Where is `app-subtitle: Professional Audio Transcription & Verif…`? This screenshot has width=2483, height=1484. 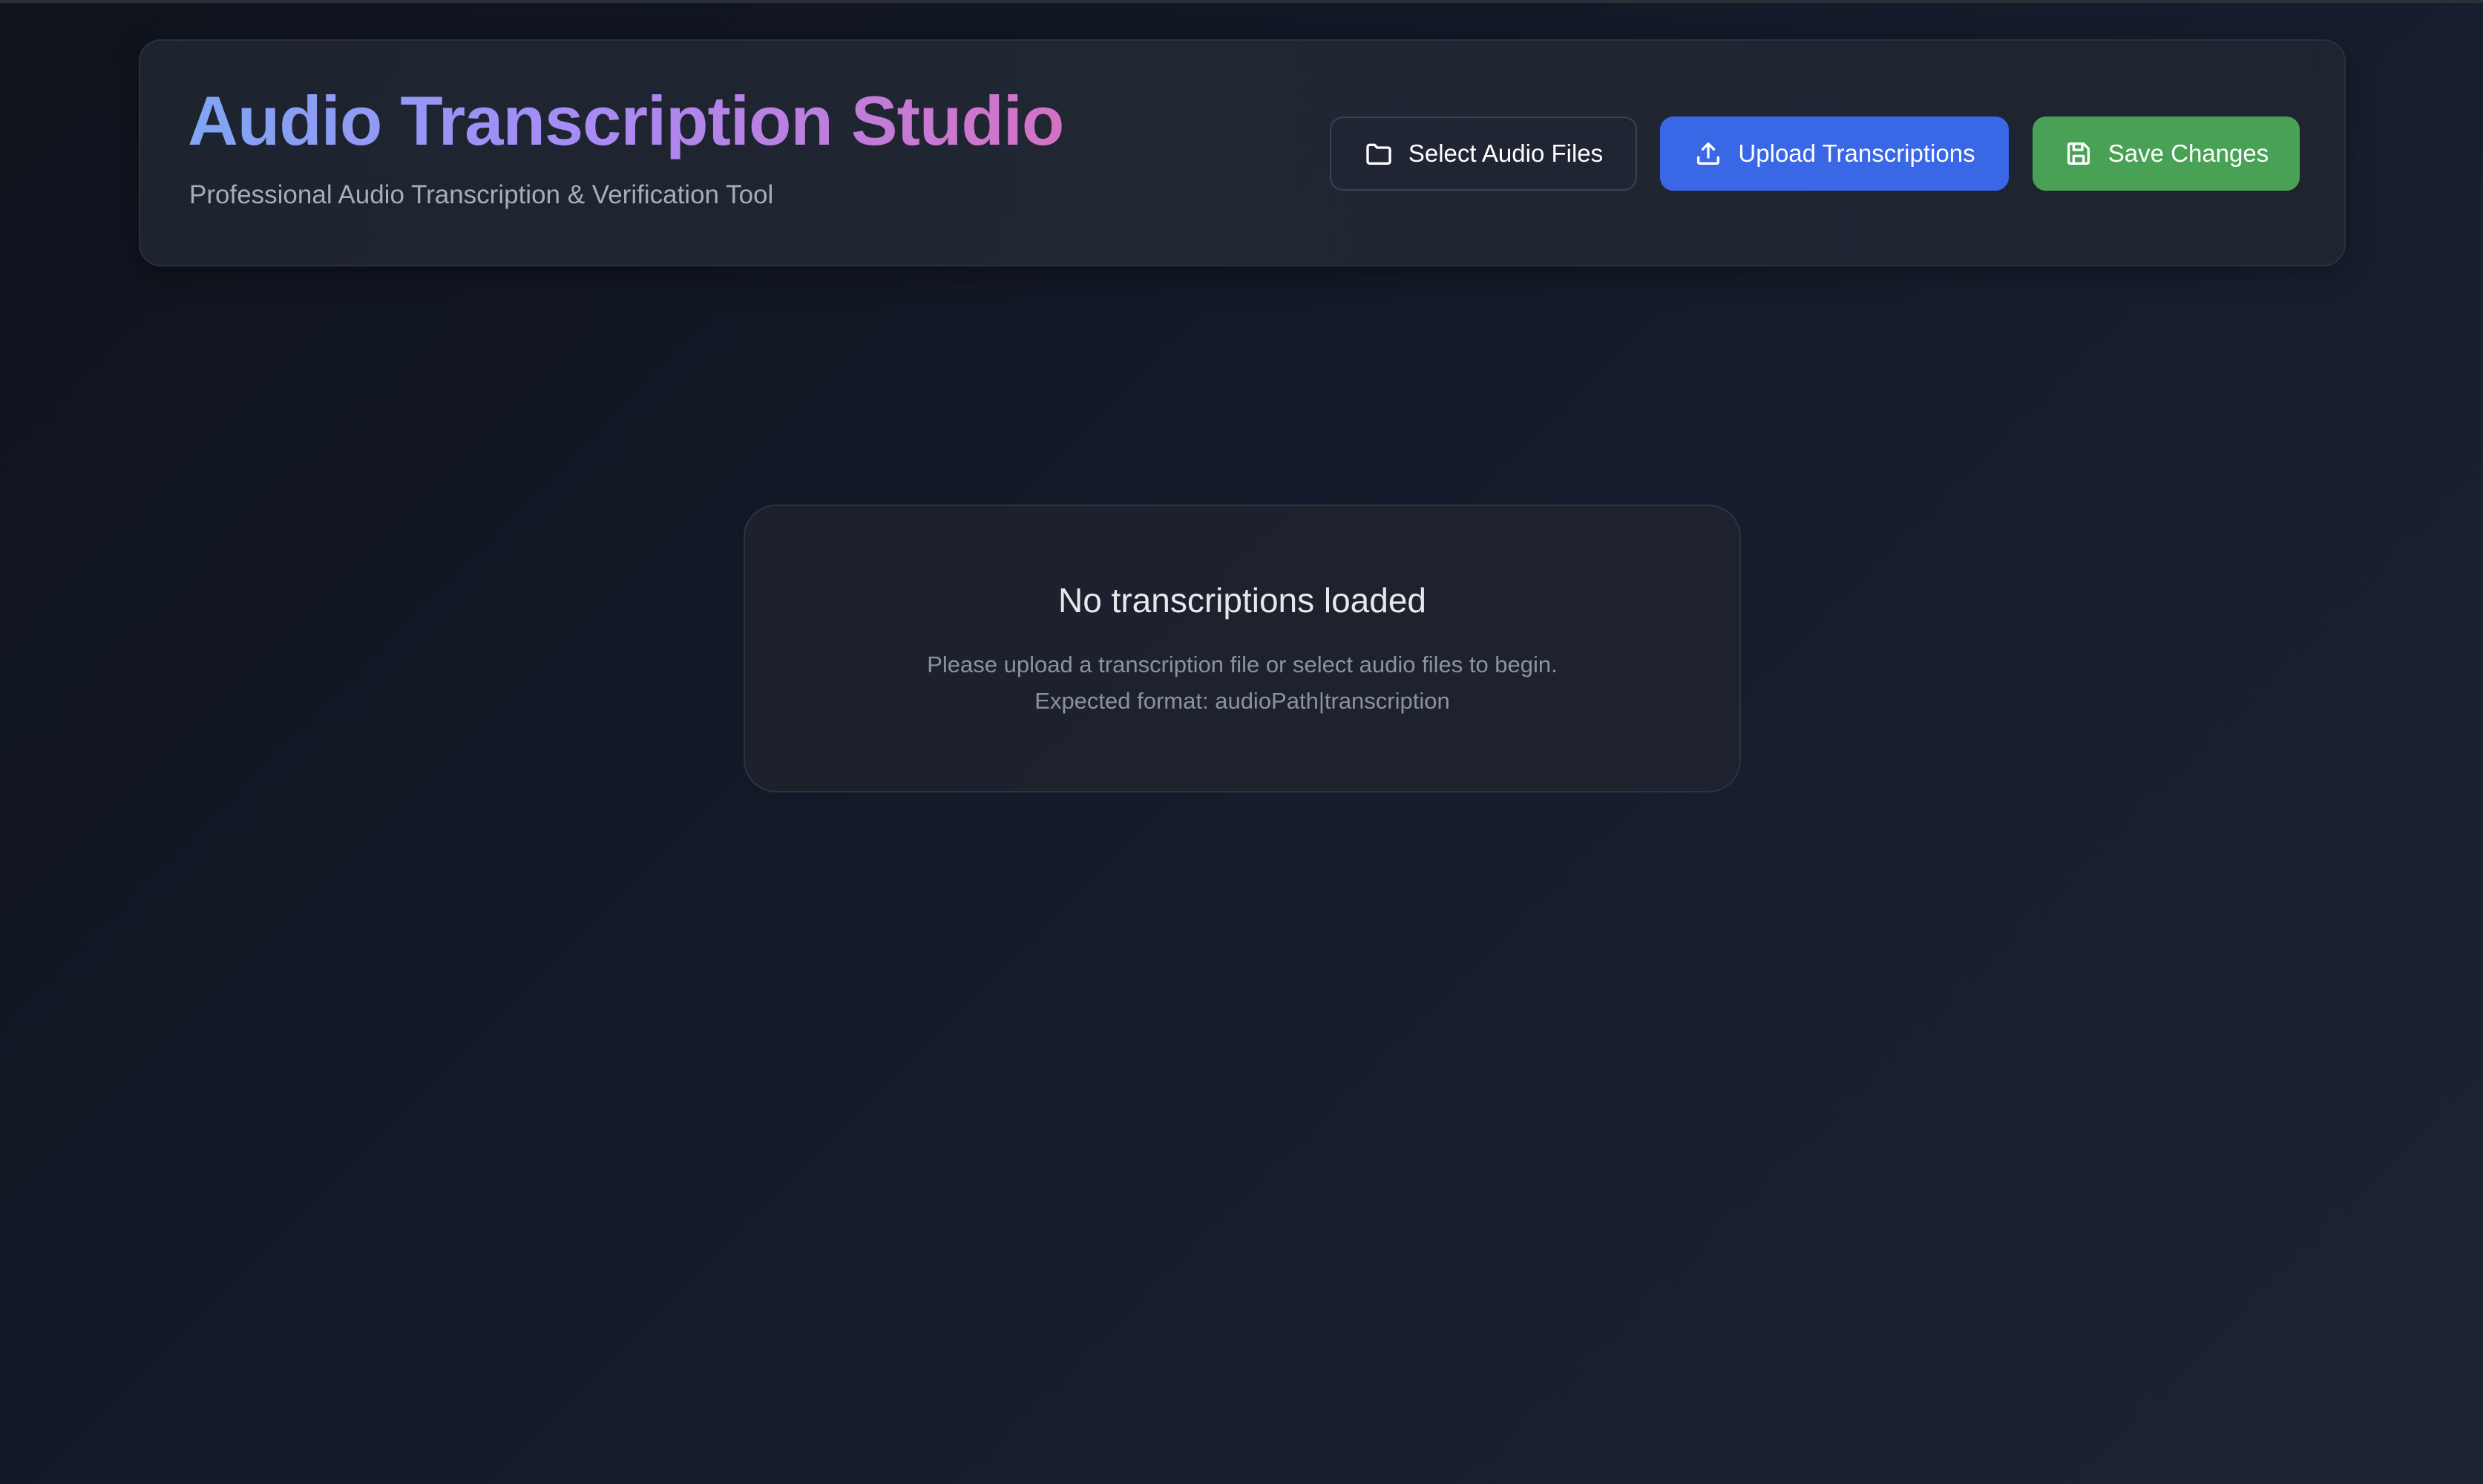
app-subtitle: Professional Audio Transcription & Verif… is located at coordinates (481, 194).